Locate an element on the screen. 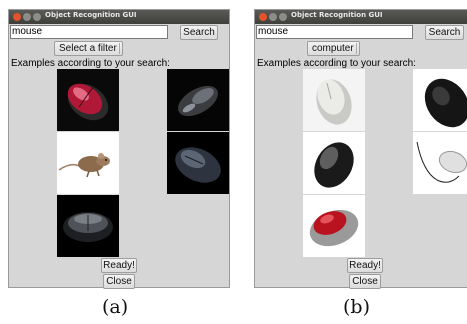 The width and height of the screenshot is (467, 324). example-image-dark-mouse is located at coordinates (198, 100).